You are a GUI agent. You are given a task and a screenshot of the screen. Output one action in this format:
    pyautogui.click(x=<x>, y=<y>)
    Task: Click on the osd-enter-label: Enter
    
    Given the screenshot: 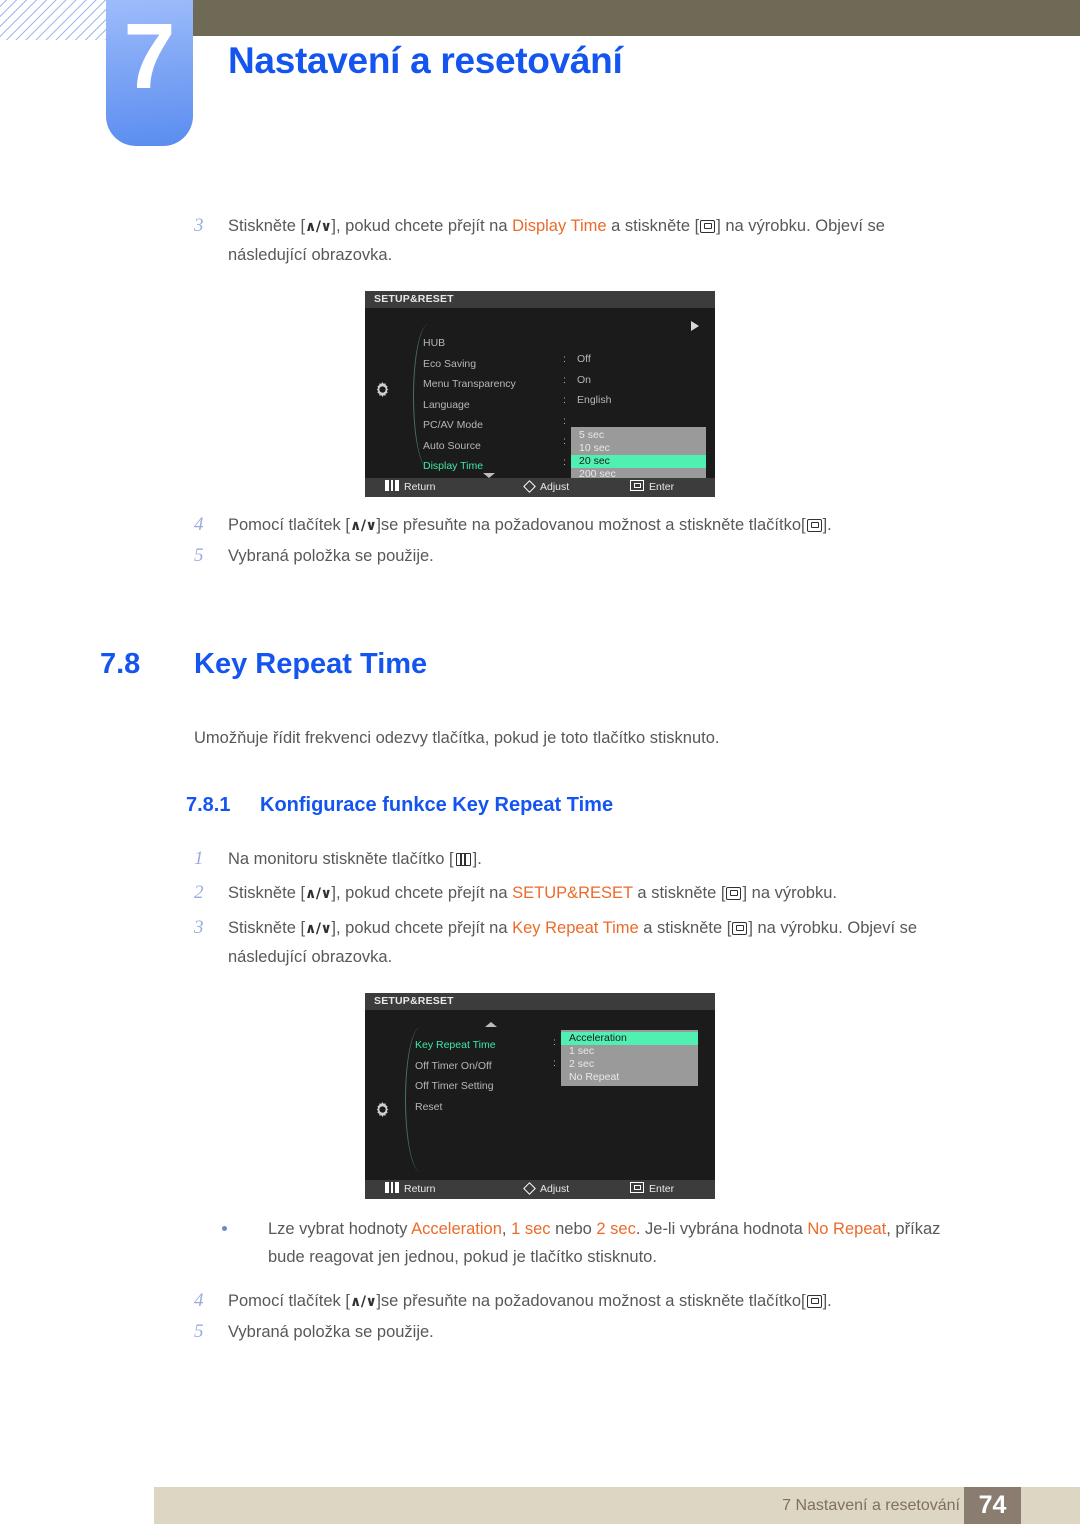 What is the action you would take?
    pyautogui.click(x=662, y=1189)
    